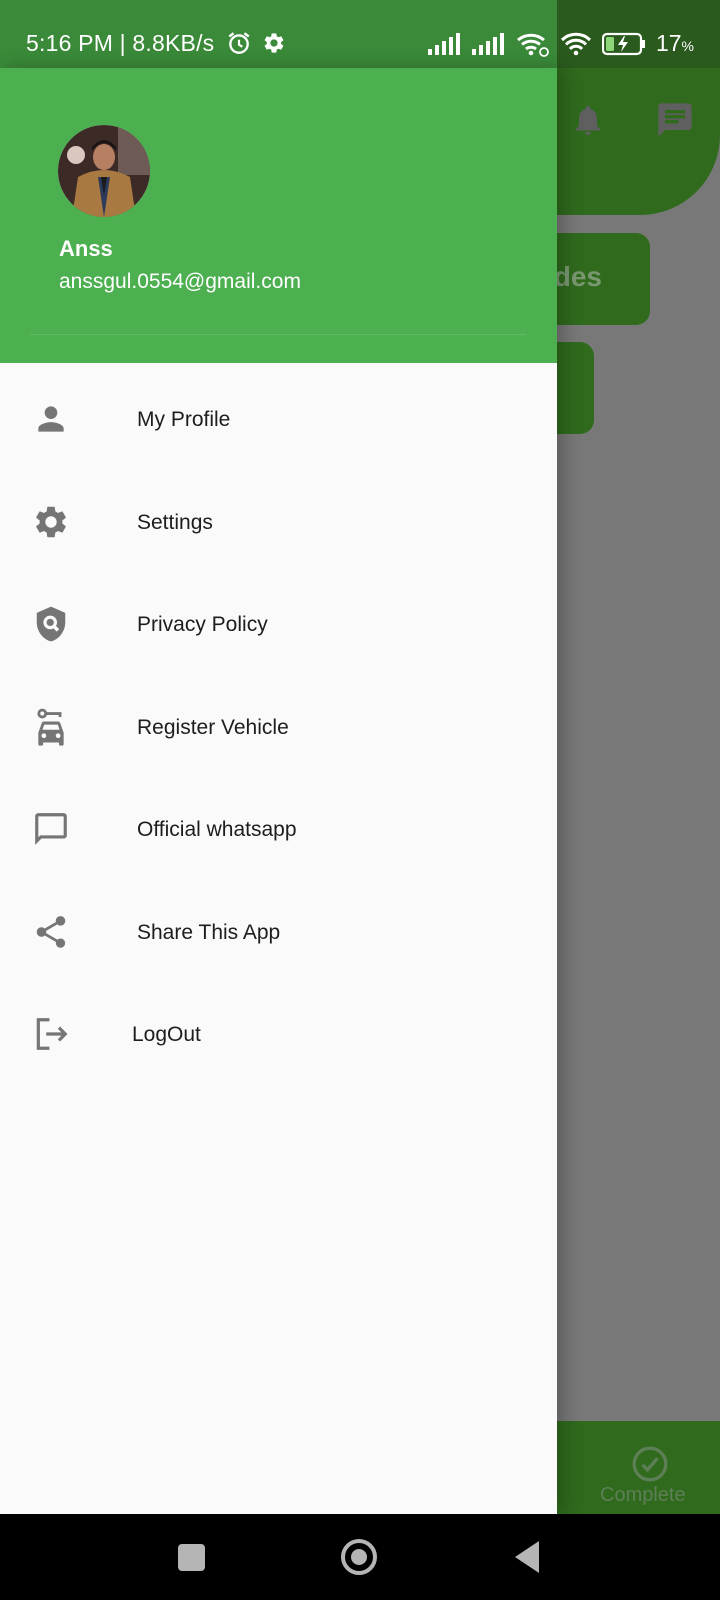 Image resolution: width=720 pixels, height=1600 pixels. What do you see at coordinates (675, 120) in the screenshot?
I see `chat-icon` at bounding box center [675, 120].